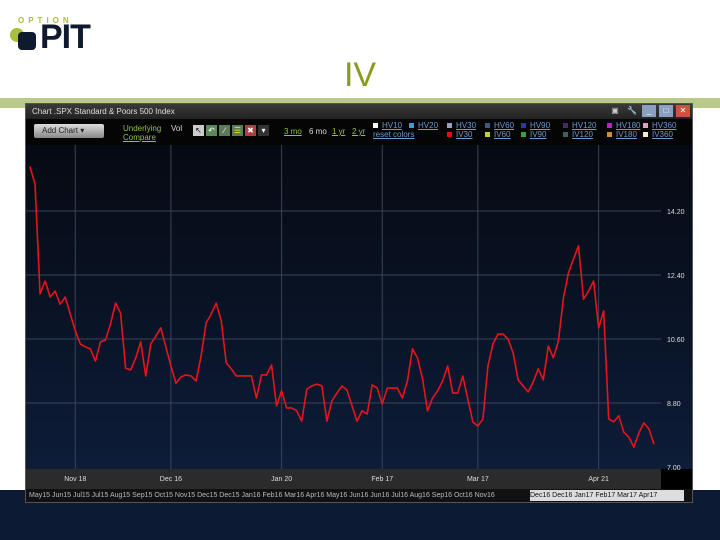 This screenshot has height=540, width=720. Describe the element at coordinates (382, 479) in the screenshot. I see `x-tick-label: Feb 17` at that location.